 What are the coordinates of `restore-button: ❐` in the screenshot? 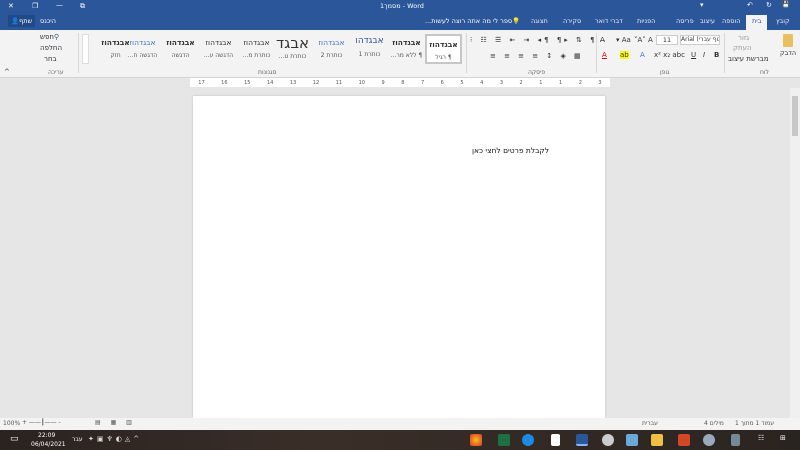 It's located at (35, 6).